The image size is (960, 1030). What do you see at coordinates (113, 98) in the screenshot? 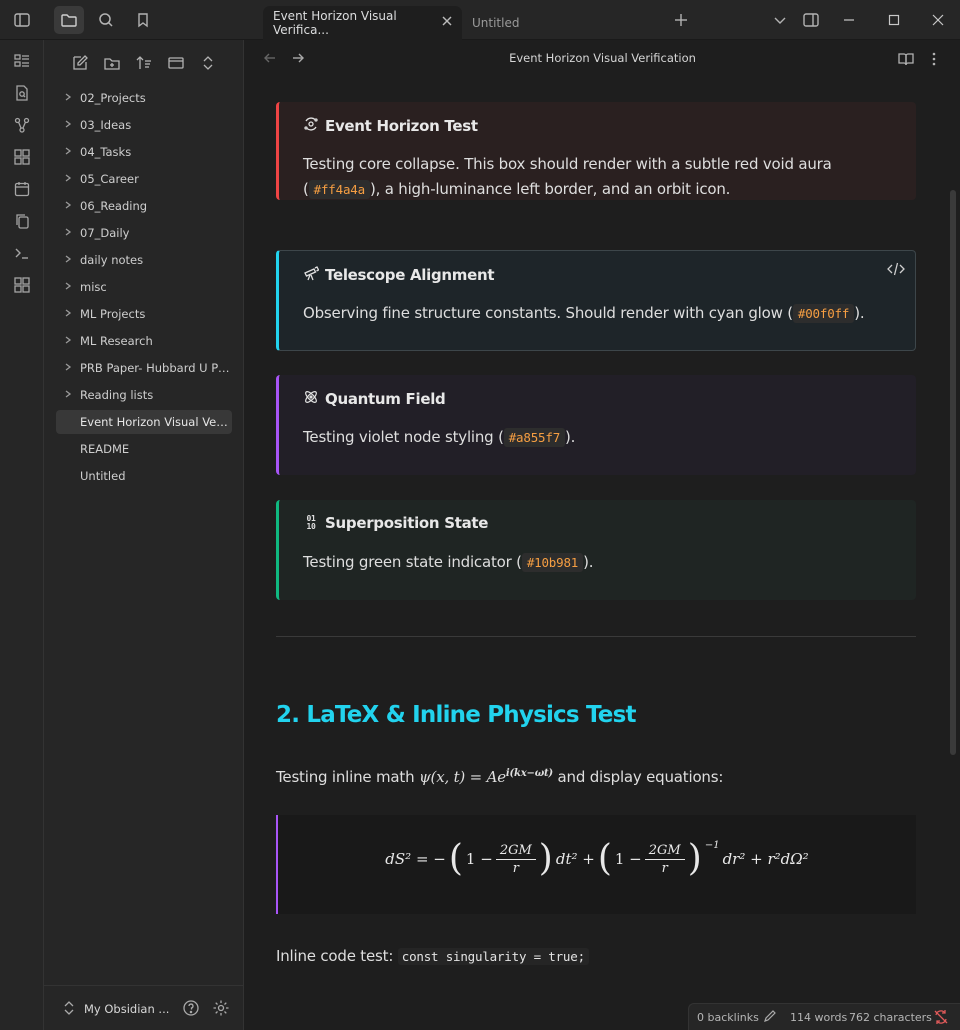
I see `tree-item-label: 02_Projects` at bounding box center [113, 98].